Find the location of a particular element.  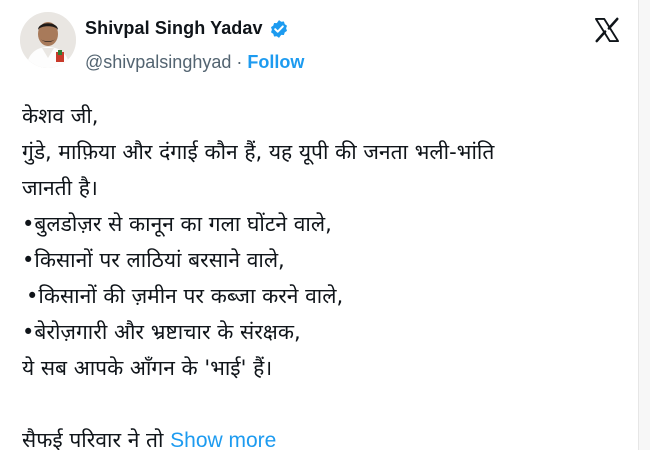

tweet-line: ये सब आपके आँगन के 'भाई' हैं। is located at coordinates (147, 368).